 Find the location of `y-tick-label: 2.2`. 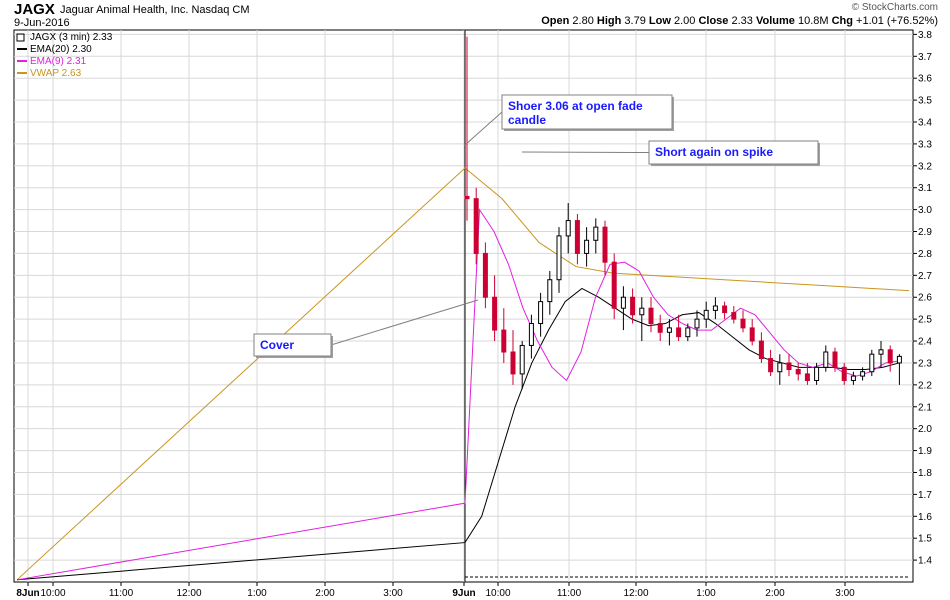

y-tick-label: 2.2 is located at coordinates (925, 385).